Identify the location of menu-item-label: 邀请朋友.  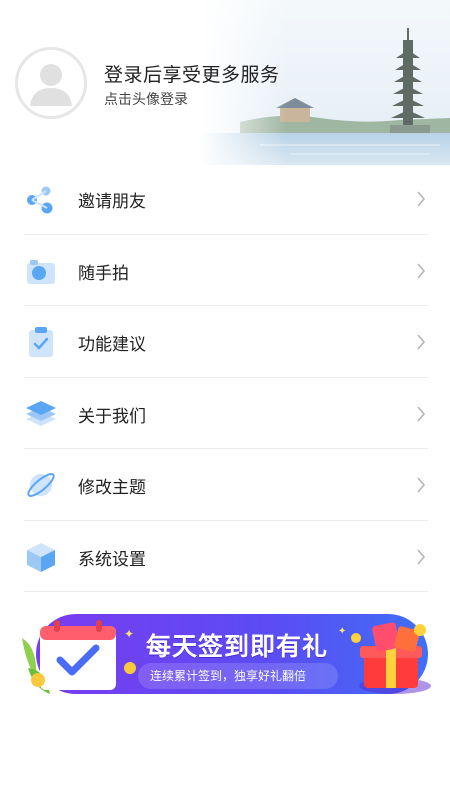
(112, 202).